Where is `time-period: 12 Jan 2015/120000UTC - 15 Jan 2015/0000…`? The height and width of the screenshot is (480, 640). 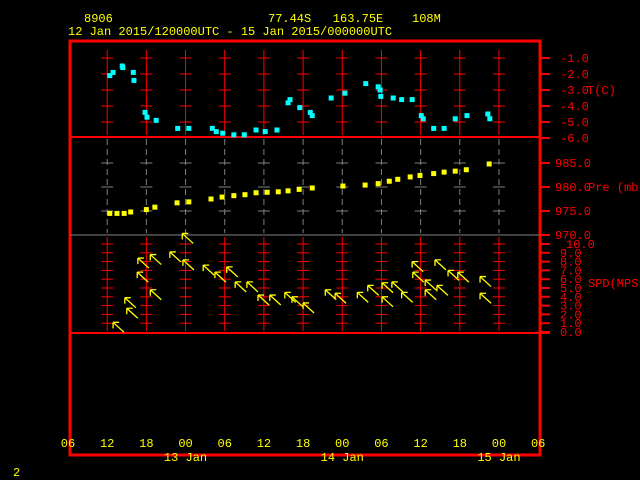 time-period: 12 Jan 2015/120000UTC - 15 Jan 2015/0000… is located at coordinates (230, 32).